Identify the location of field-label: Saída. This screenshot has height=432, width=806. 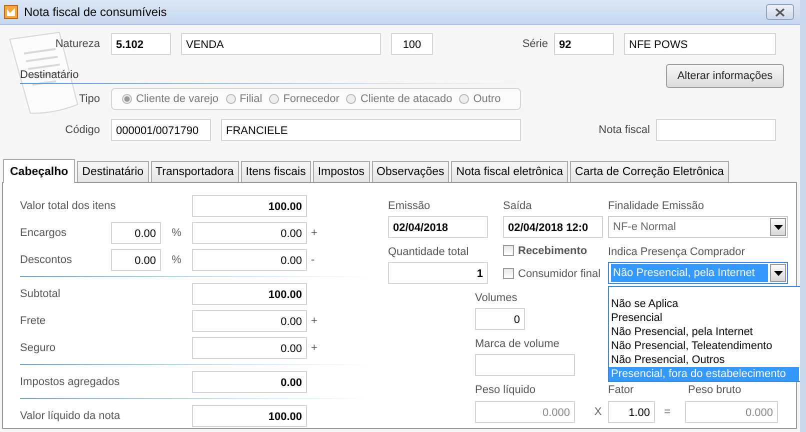
(518, 206).